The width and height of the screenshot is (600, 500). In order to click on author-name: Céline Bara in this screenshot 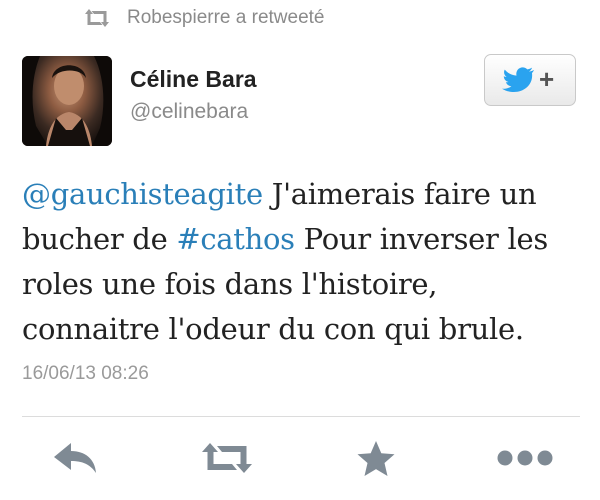, I will do `click(193, 79)`.